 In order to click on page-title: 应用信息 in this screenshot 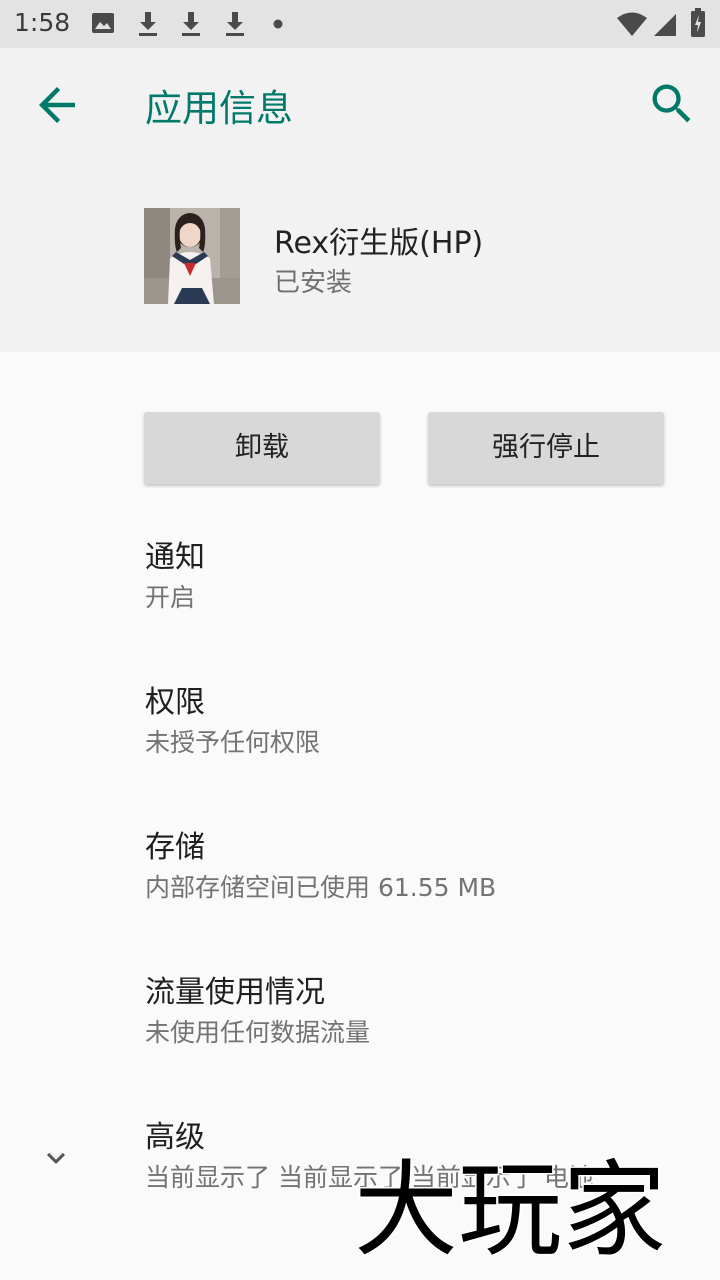, I will do `click(219, 108)`.